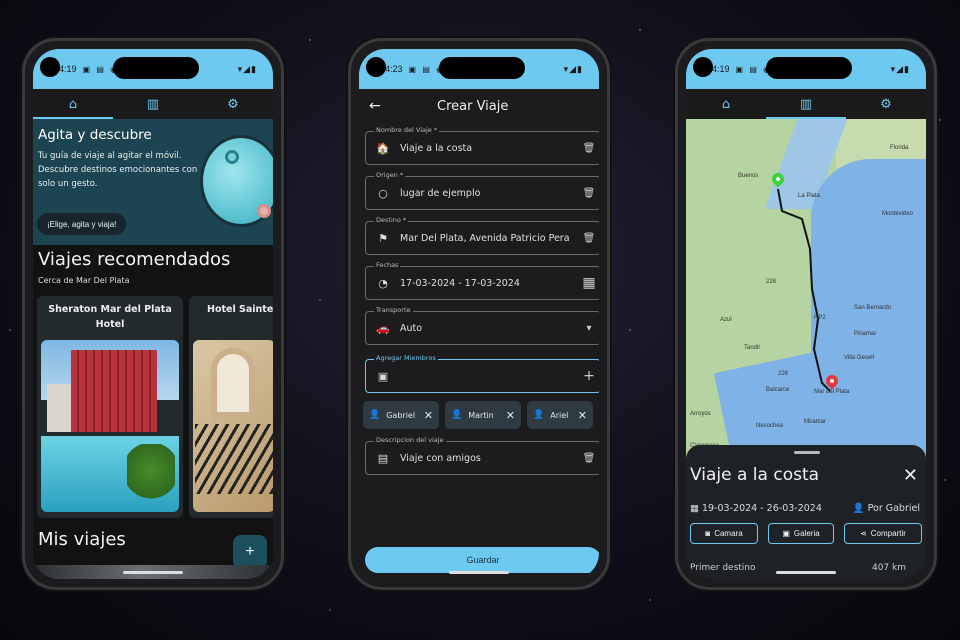 This screenshot has width=960, height=640. I want to click on field-label: Descripcion del viaje, so click(410, 440).